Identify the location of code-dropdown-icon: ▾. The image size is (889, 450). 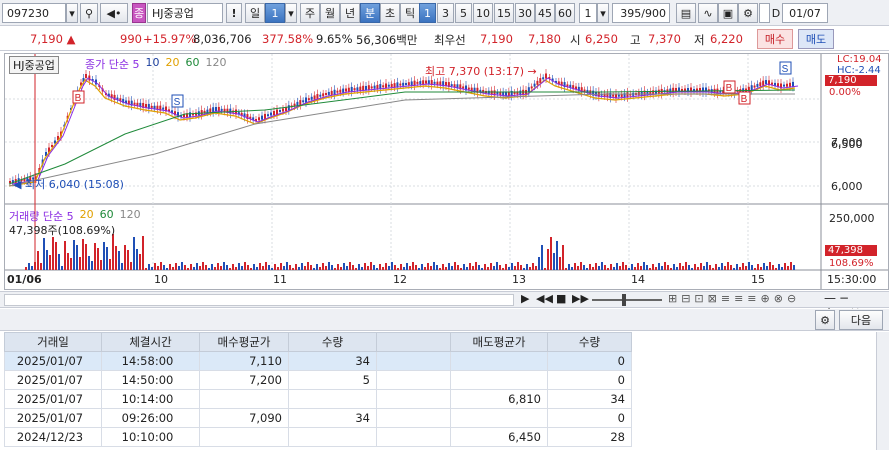
(72, 13).